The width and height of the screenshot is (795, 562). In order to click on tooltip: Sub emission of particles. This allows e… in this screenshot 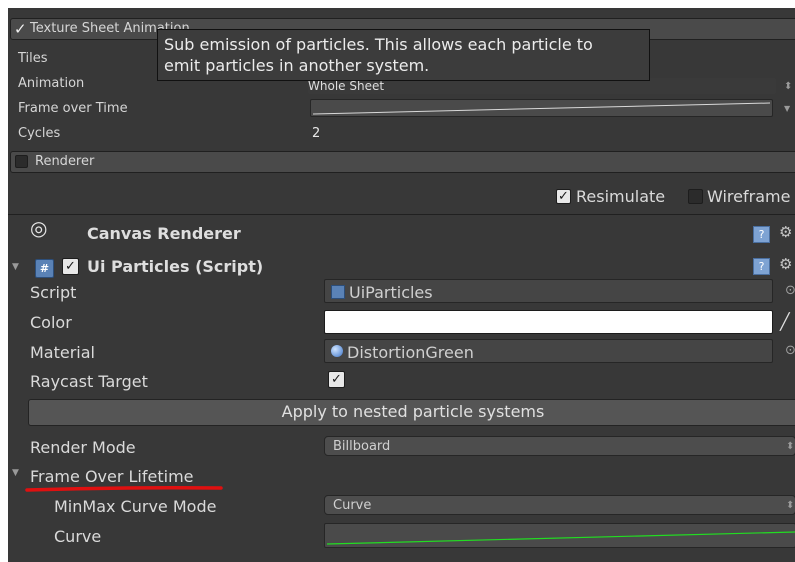, I will do `click(403, 55)`.